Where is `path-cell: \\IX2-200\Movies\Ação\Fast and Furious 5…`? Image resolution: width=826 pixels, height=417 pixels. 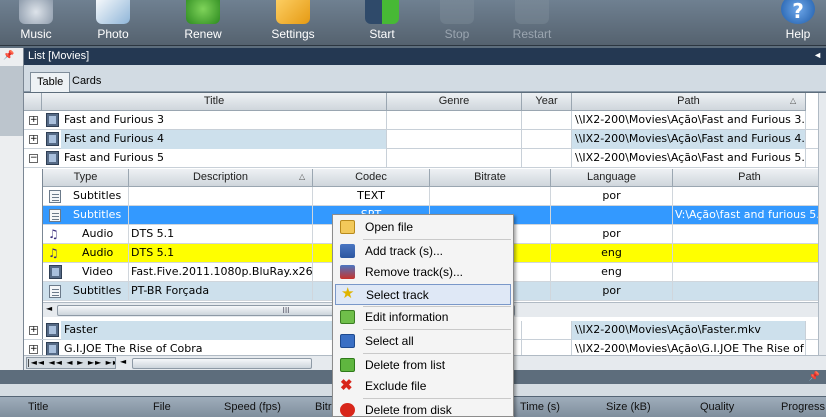
path-cell: \\IX2-200\Movies\Ação\Fast and Furious 5… is located at coordinates (689, 158).